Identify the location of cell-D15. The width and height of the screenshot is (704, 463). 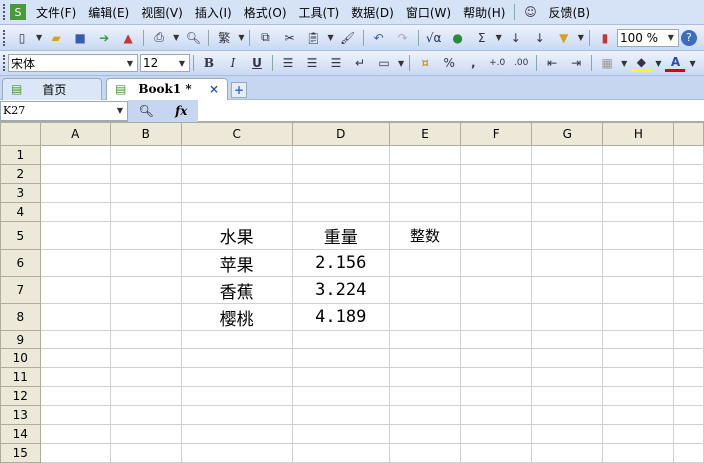
(340, 453).